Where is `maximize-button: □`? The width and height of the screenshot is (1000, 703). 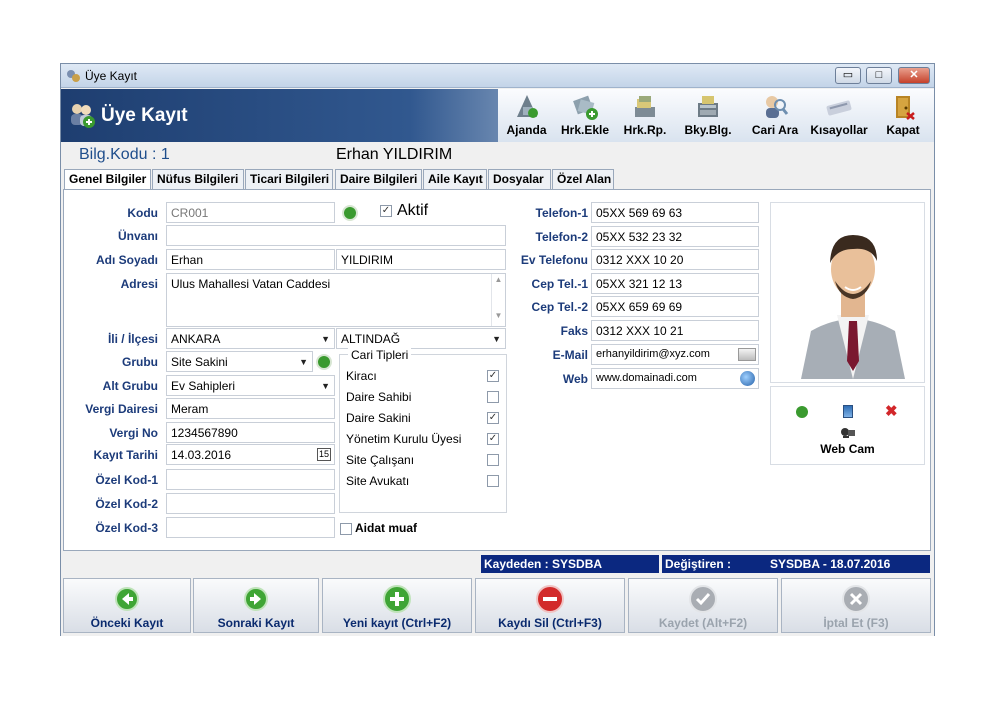 maximize-button: □ is located at coordinates (879, 75).